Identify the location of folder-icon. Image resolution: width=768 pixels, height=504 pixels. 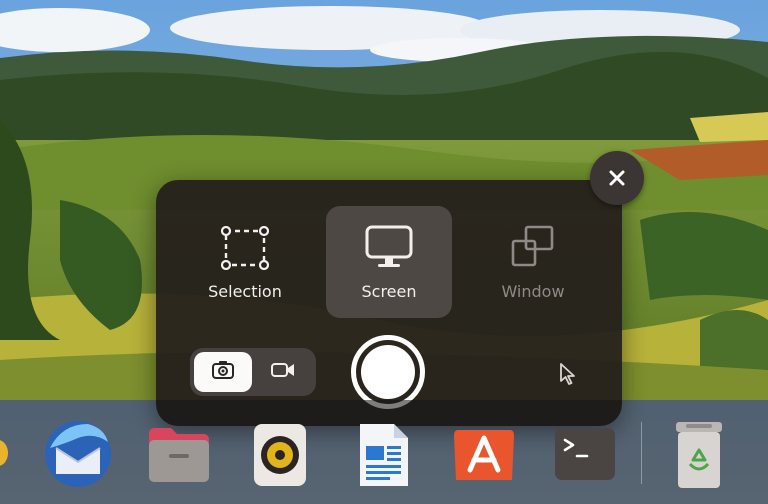
(179, 455).